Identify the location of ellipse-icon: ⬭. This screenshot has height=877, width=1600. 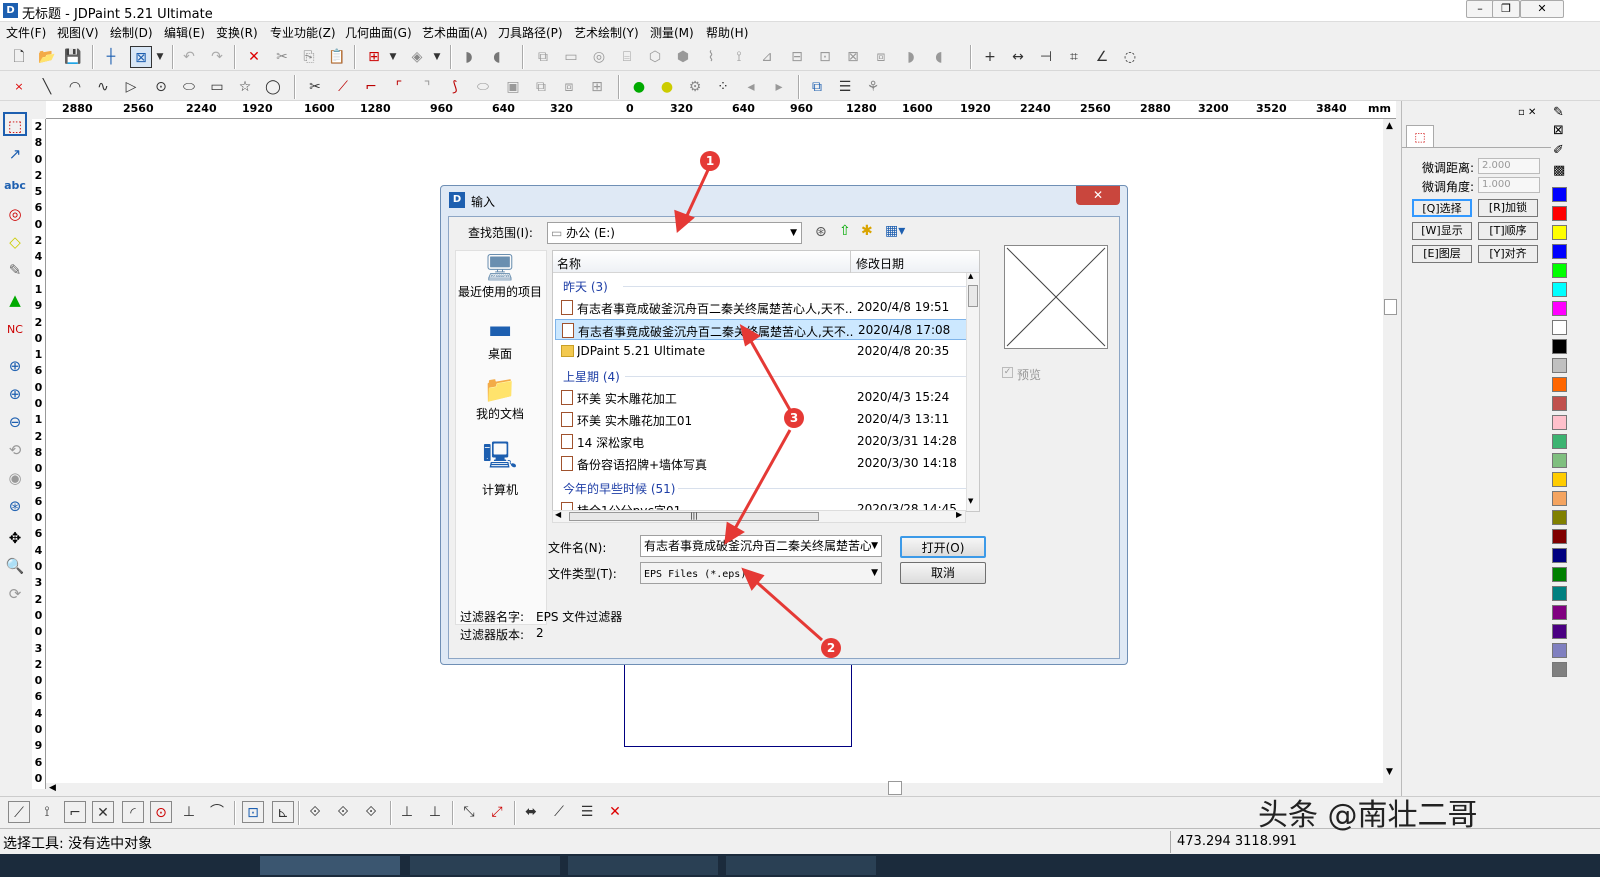
(189, 87).